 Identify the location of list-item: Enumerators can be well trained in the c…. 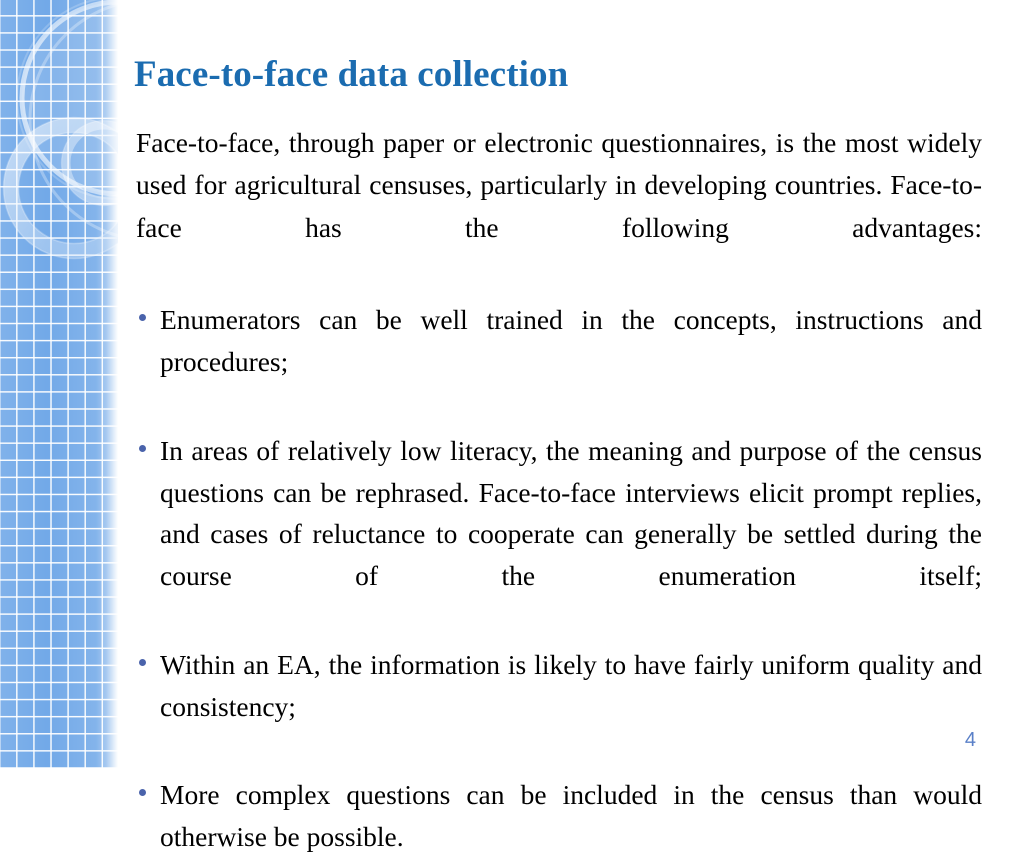
(559, 361).